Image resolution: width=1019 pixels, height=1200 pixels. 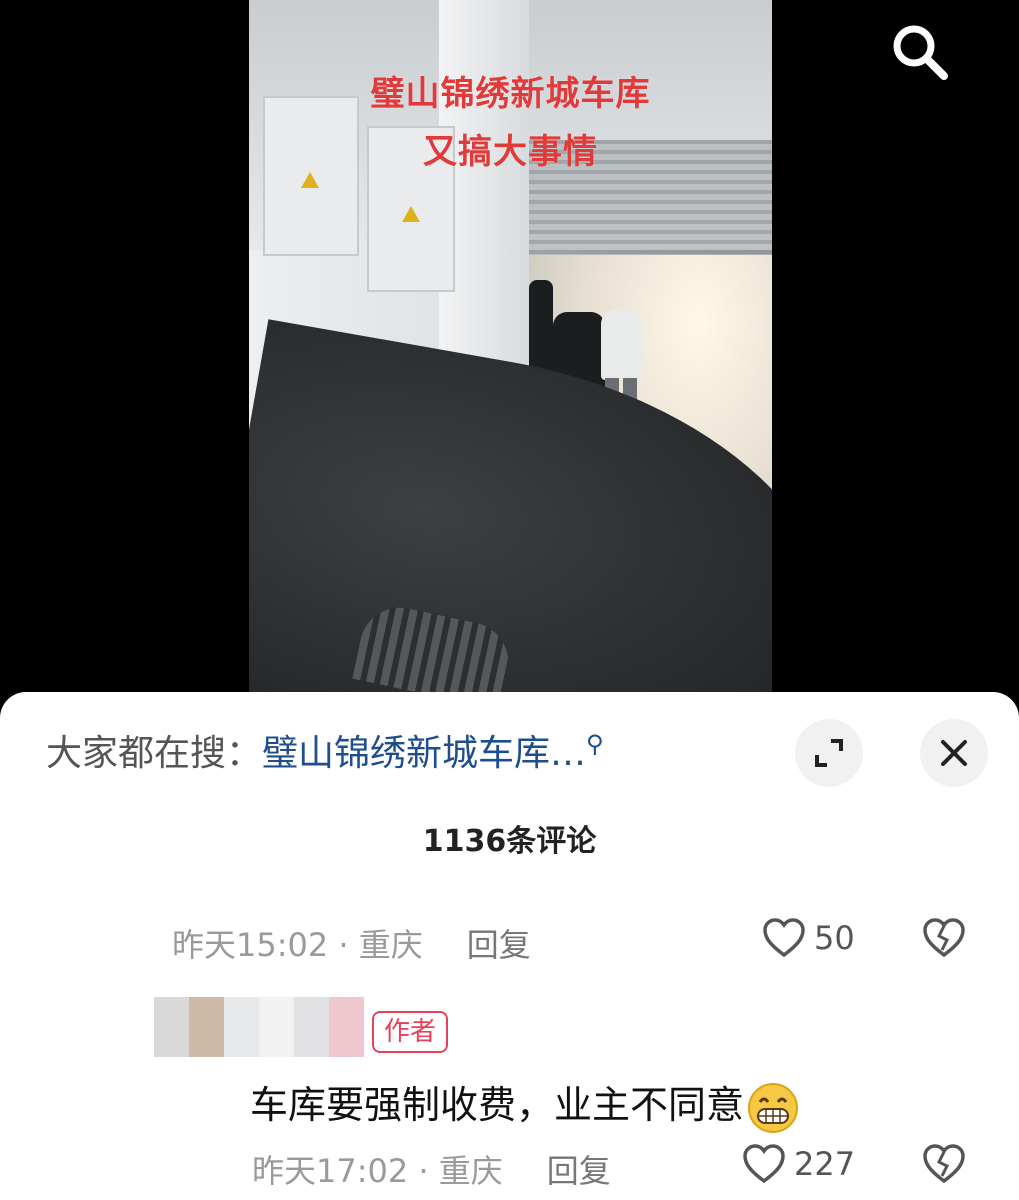 I want to click on trending-search: 大家都在搜：璧山锦绣新城车库…⚲, so click(x=325, y=750).